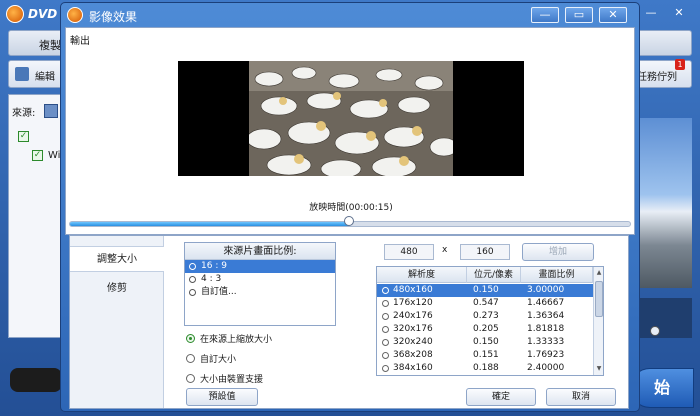  What do you see at coordinates (214, 266) in the screenshot?
I see `aspect-option-label: 16 : 9` at bounding box center [214, 266].